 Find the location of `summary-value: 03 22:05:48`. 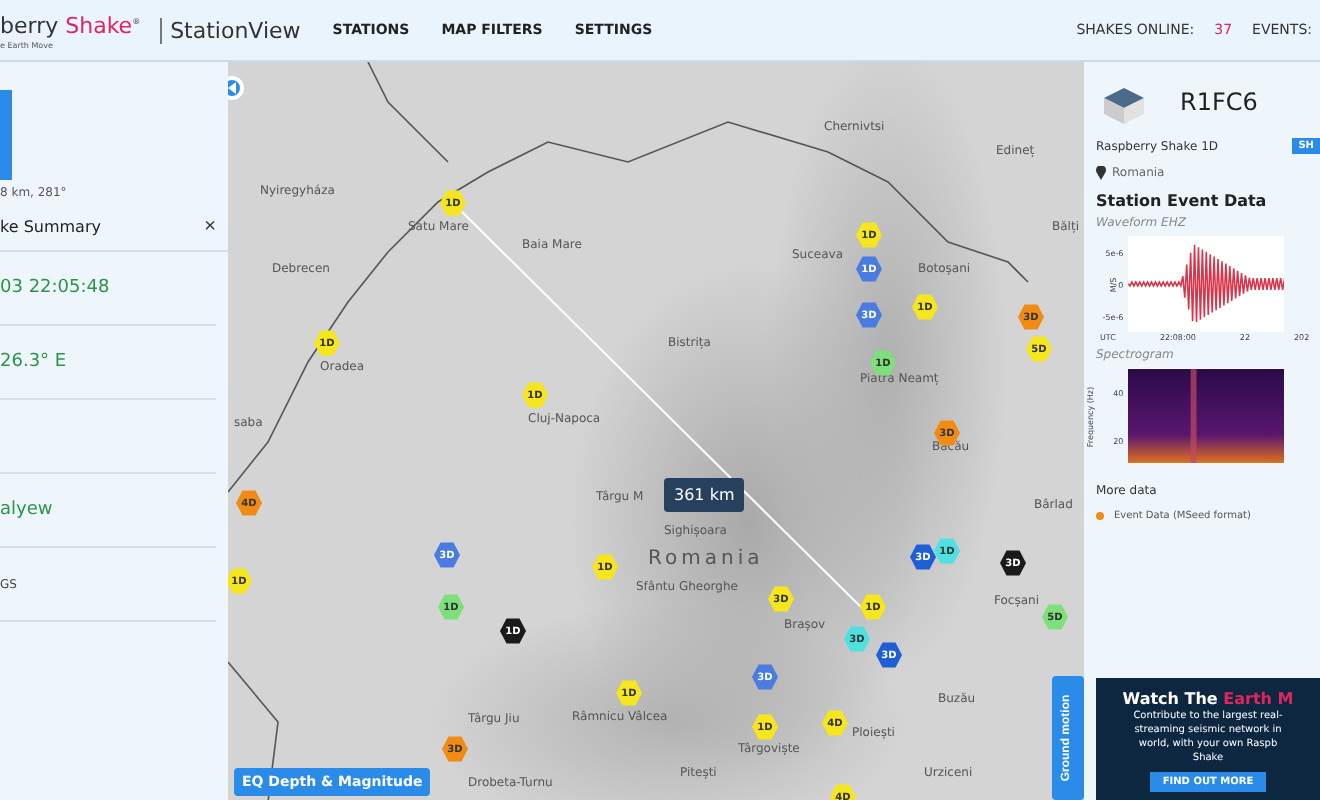

summary-value: 03 22:05:48 is located at coordinates (55, 288).